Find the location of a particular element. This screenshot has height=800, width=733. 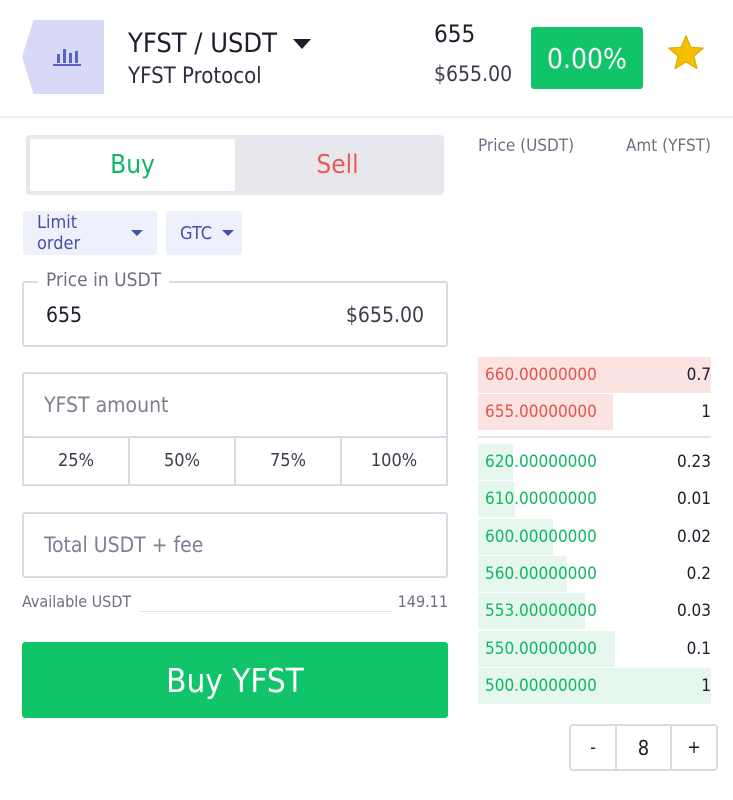

bid-row: 610.00000000 0.01 is located at coordinates (594, 499).